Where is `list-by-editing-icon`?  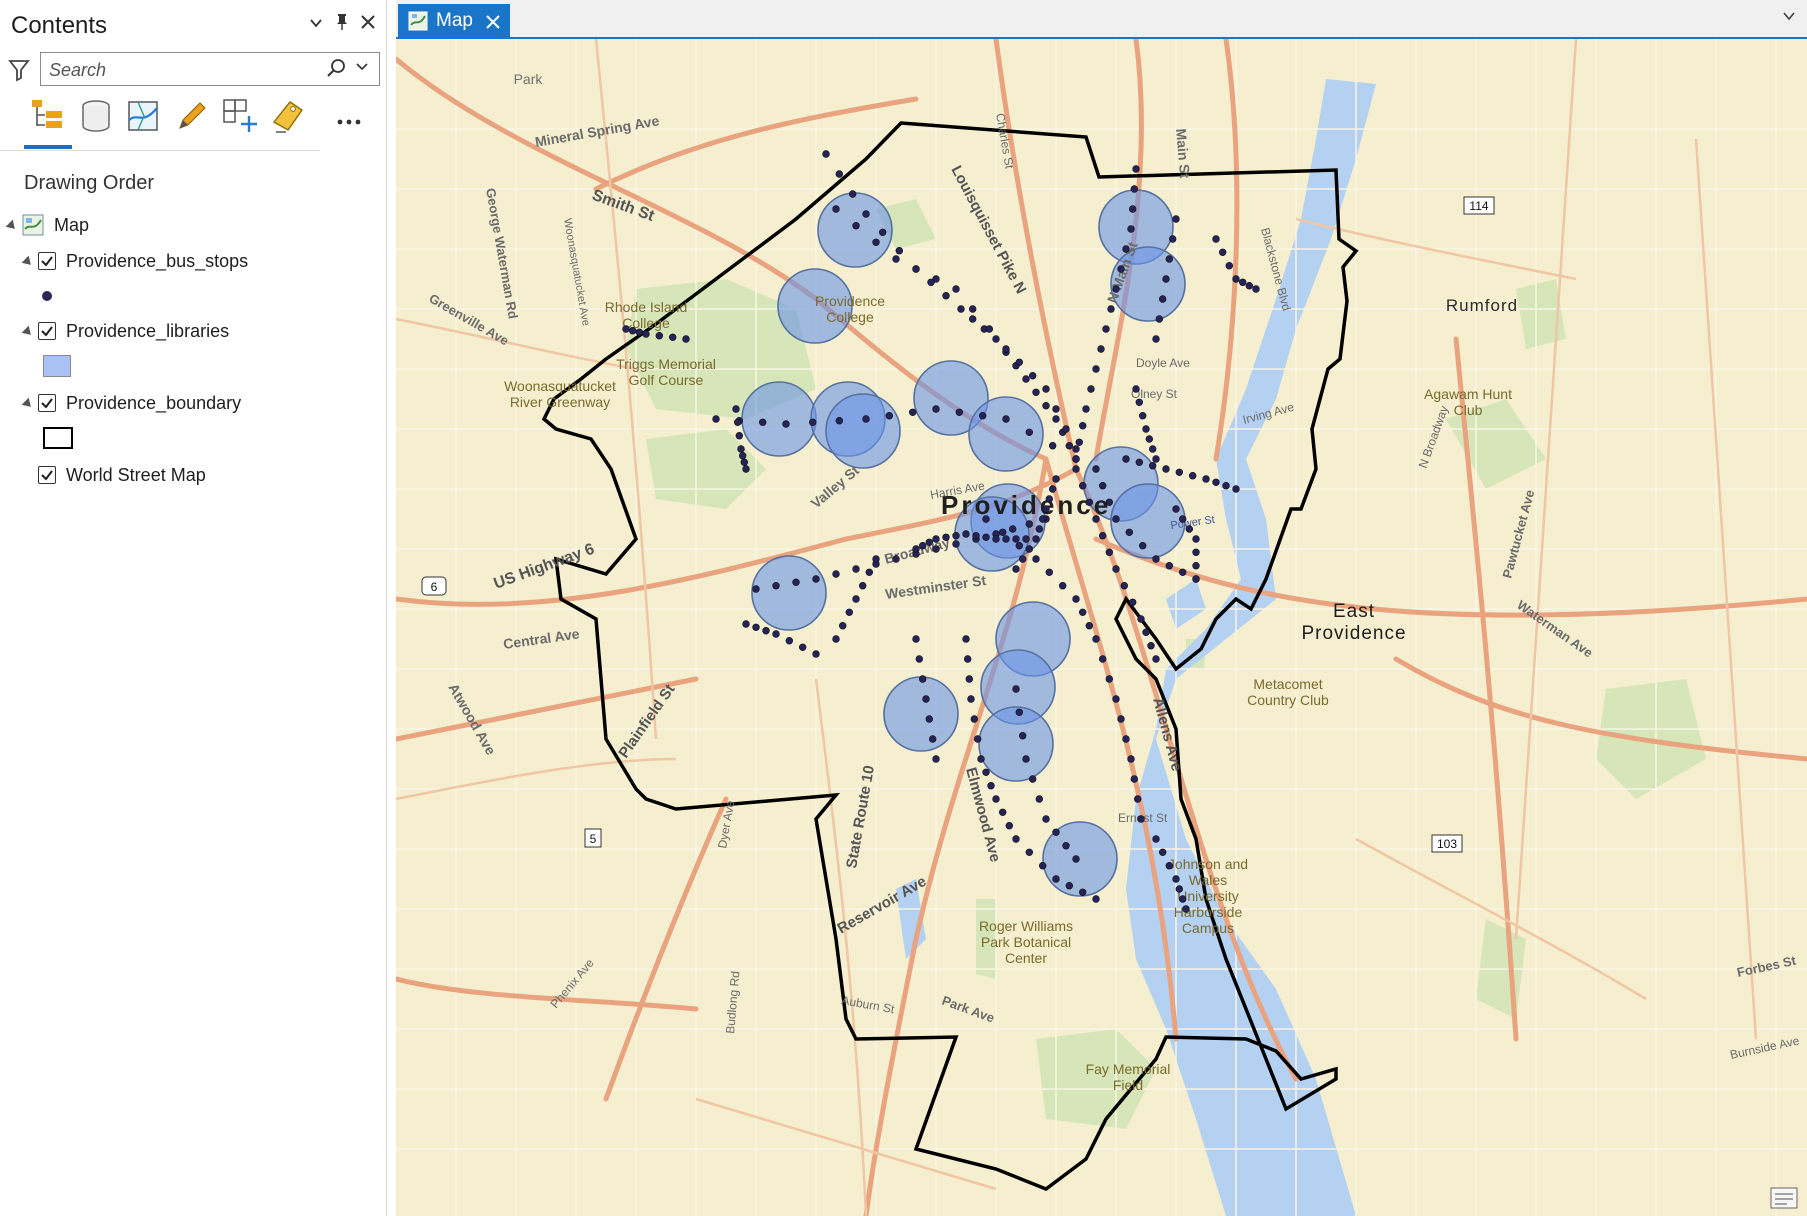
list-by-editing-icon is located at coordinates (192, 118).